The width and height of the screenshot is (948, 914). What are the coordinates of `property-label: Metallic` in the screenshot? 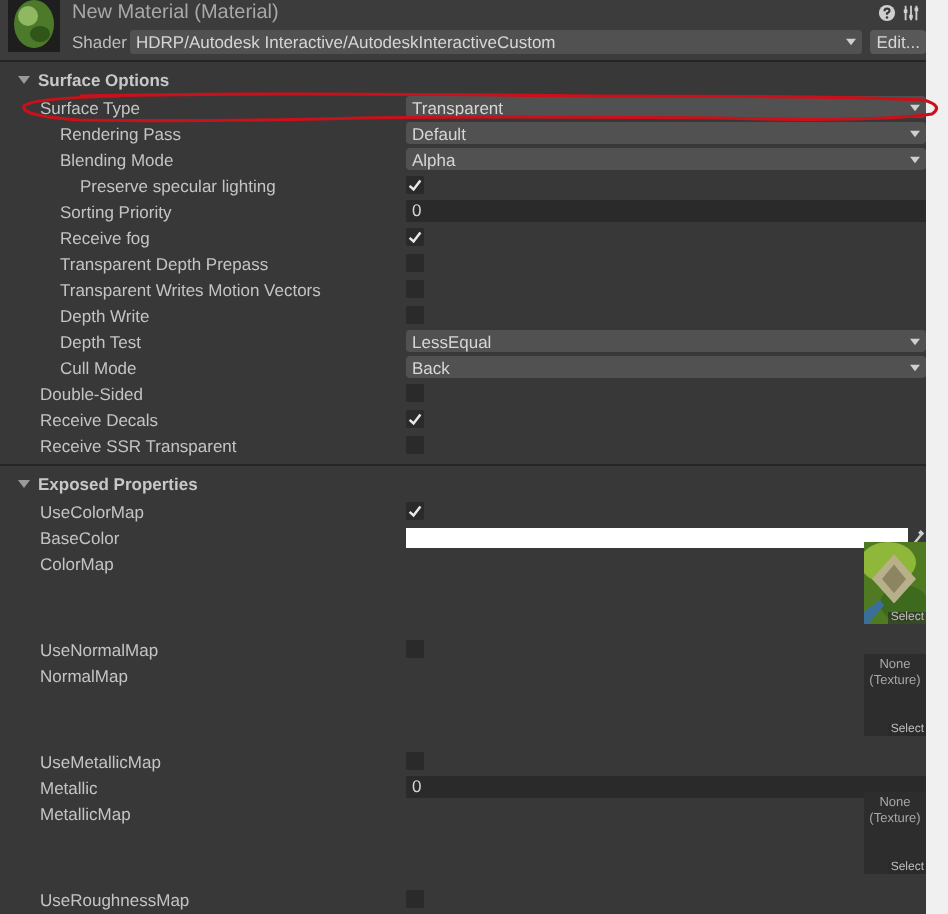 It's located at (69, 787).